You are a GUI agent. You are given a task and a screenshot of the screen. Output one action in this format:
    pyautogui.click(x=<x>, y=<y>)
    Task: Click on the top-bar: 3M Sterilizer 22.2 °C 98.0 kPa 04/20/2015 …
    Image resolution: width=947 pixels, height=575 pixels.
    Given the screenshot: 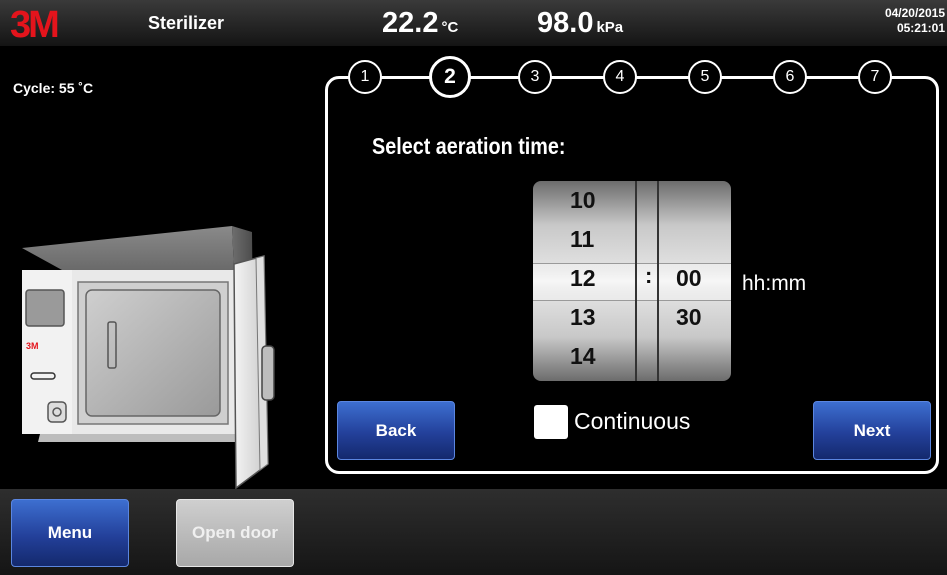 What is the action you would take?
    pyautogui.click(x=473, y=23)
    